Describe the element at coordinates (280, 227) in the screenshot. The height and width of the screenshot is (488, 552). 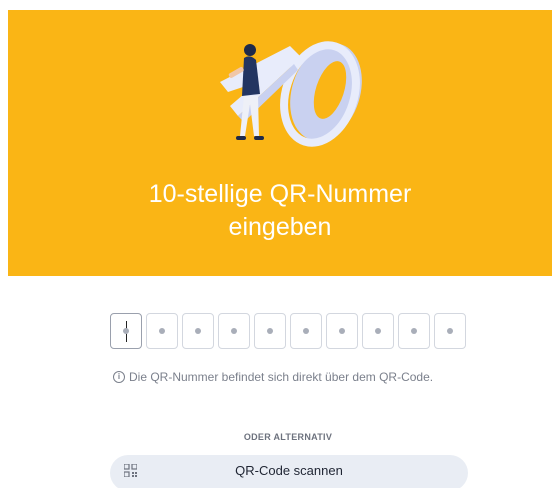
I see `page-title-line-2: eingeben` at that location.